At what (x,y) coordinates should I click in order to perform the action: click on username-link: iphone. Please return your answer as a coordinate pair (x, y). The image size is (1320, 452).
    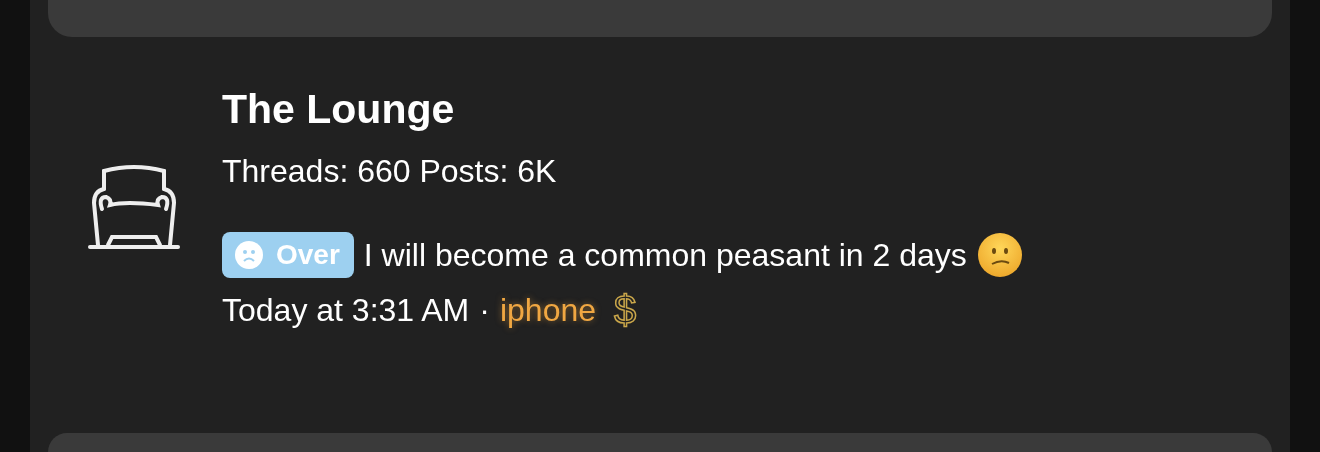
    Looking at the image, I should click on (547, 310).